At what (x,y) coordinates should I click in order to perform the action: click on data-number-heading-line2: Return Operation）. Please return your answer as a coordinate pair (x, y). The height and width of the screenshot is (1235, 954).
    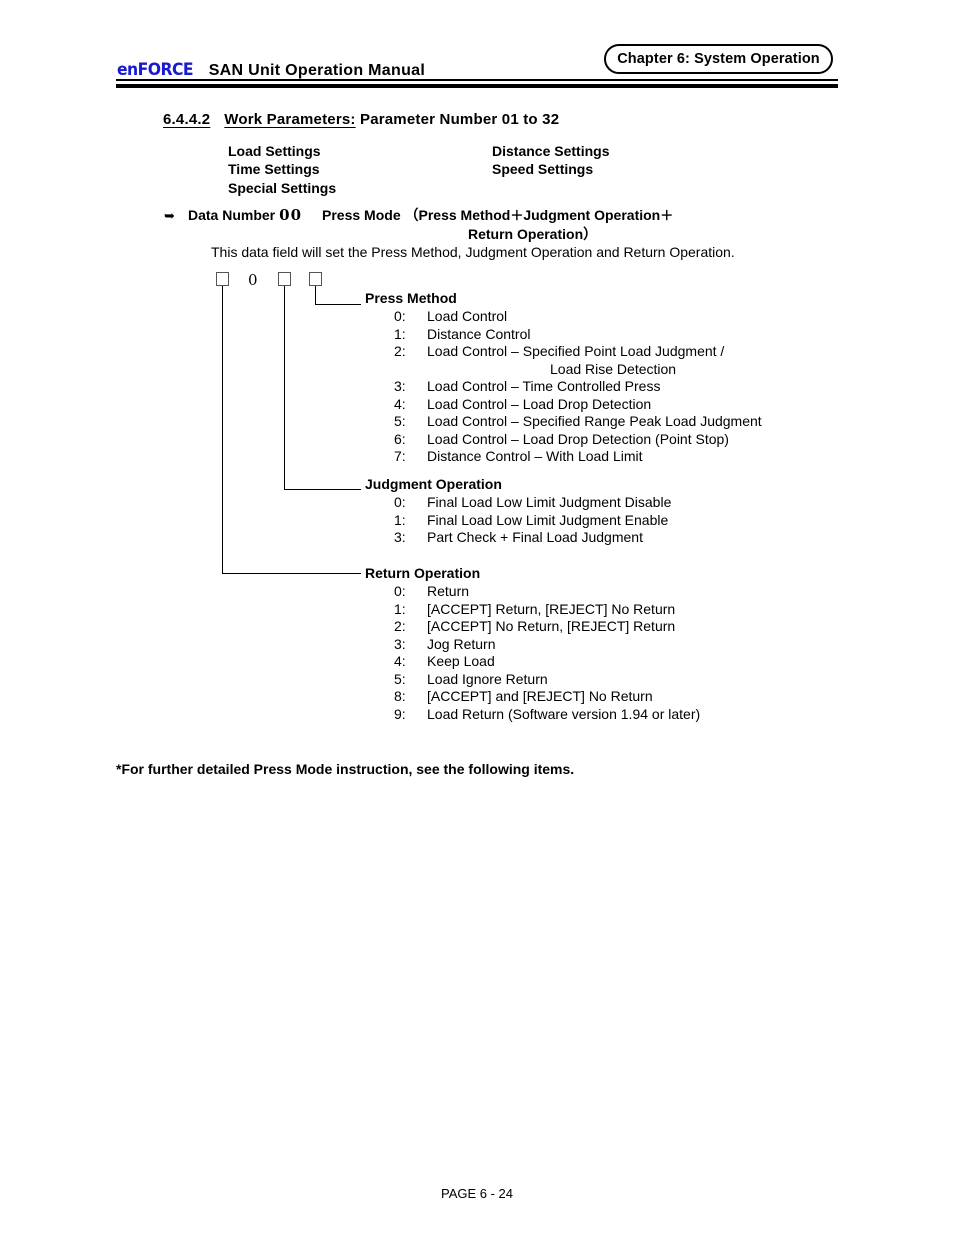
    Looking at the image, I should click on (532, 234).